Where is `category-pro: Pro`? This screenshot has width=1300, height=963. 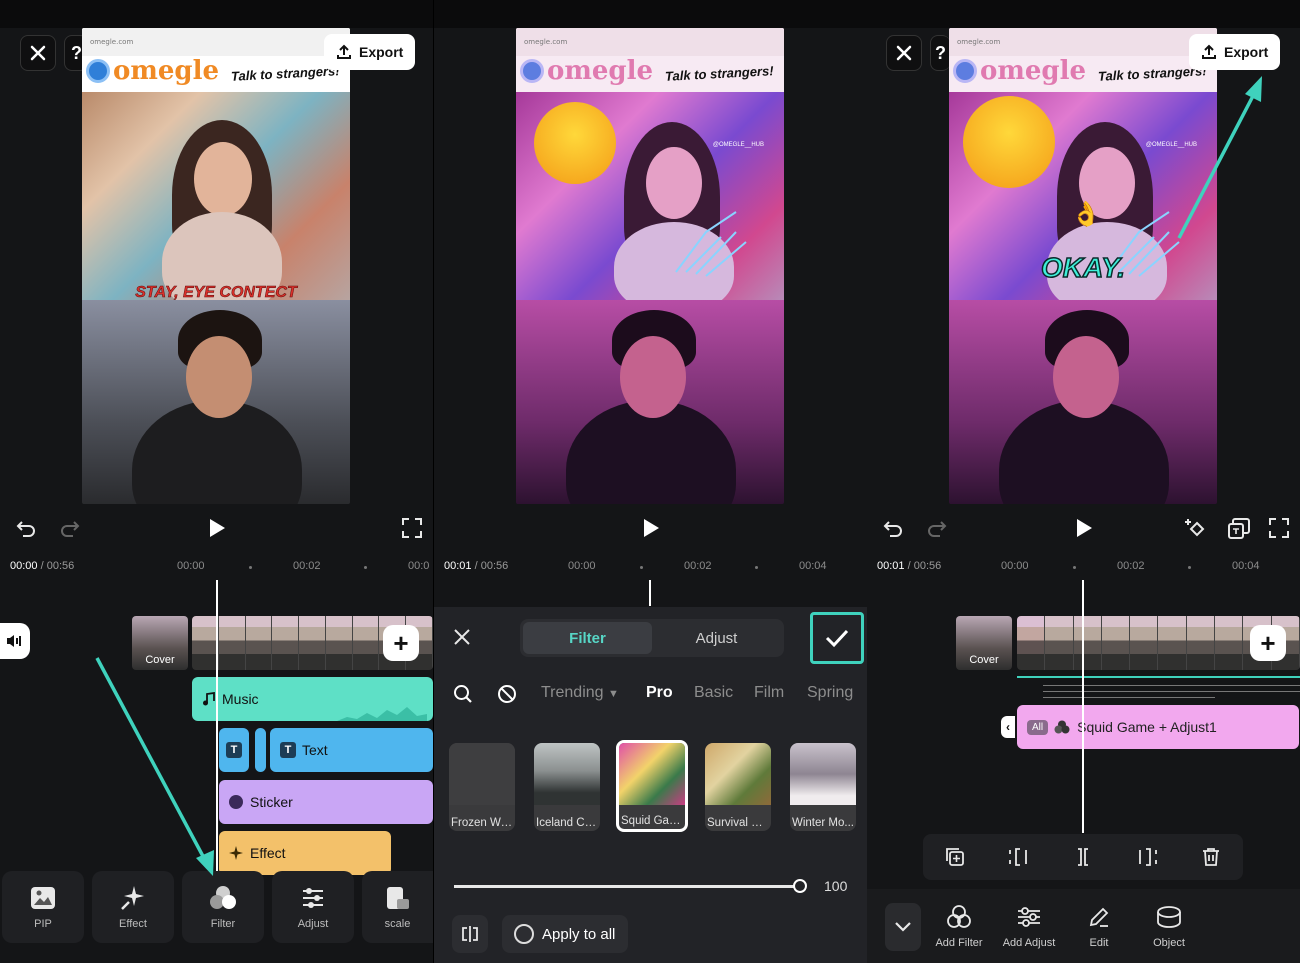 category-pro: Pro is located at coordinates (659, 693).